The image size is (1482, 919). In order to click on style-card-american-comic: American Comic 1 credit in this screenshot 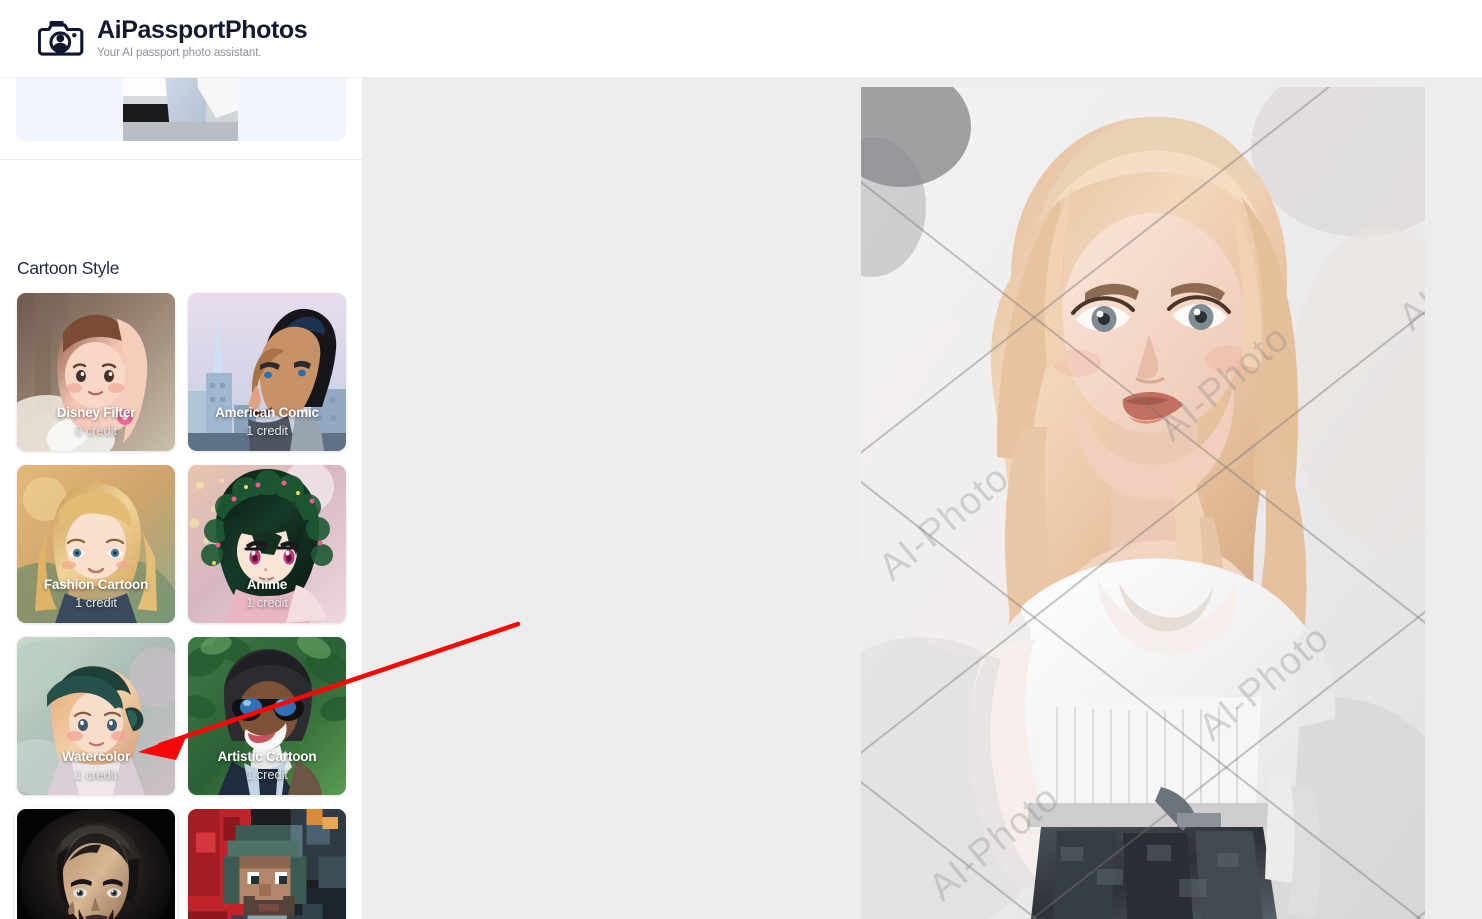, I will do `click(267, 372)`.